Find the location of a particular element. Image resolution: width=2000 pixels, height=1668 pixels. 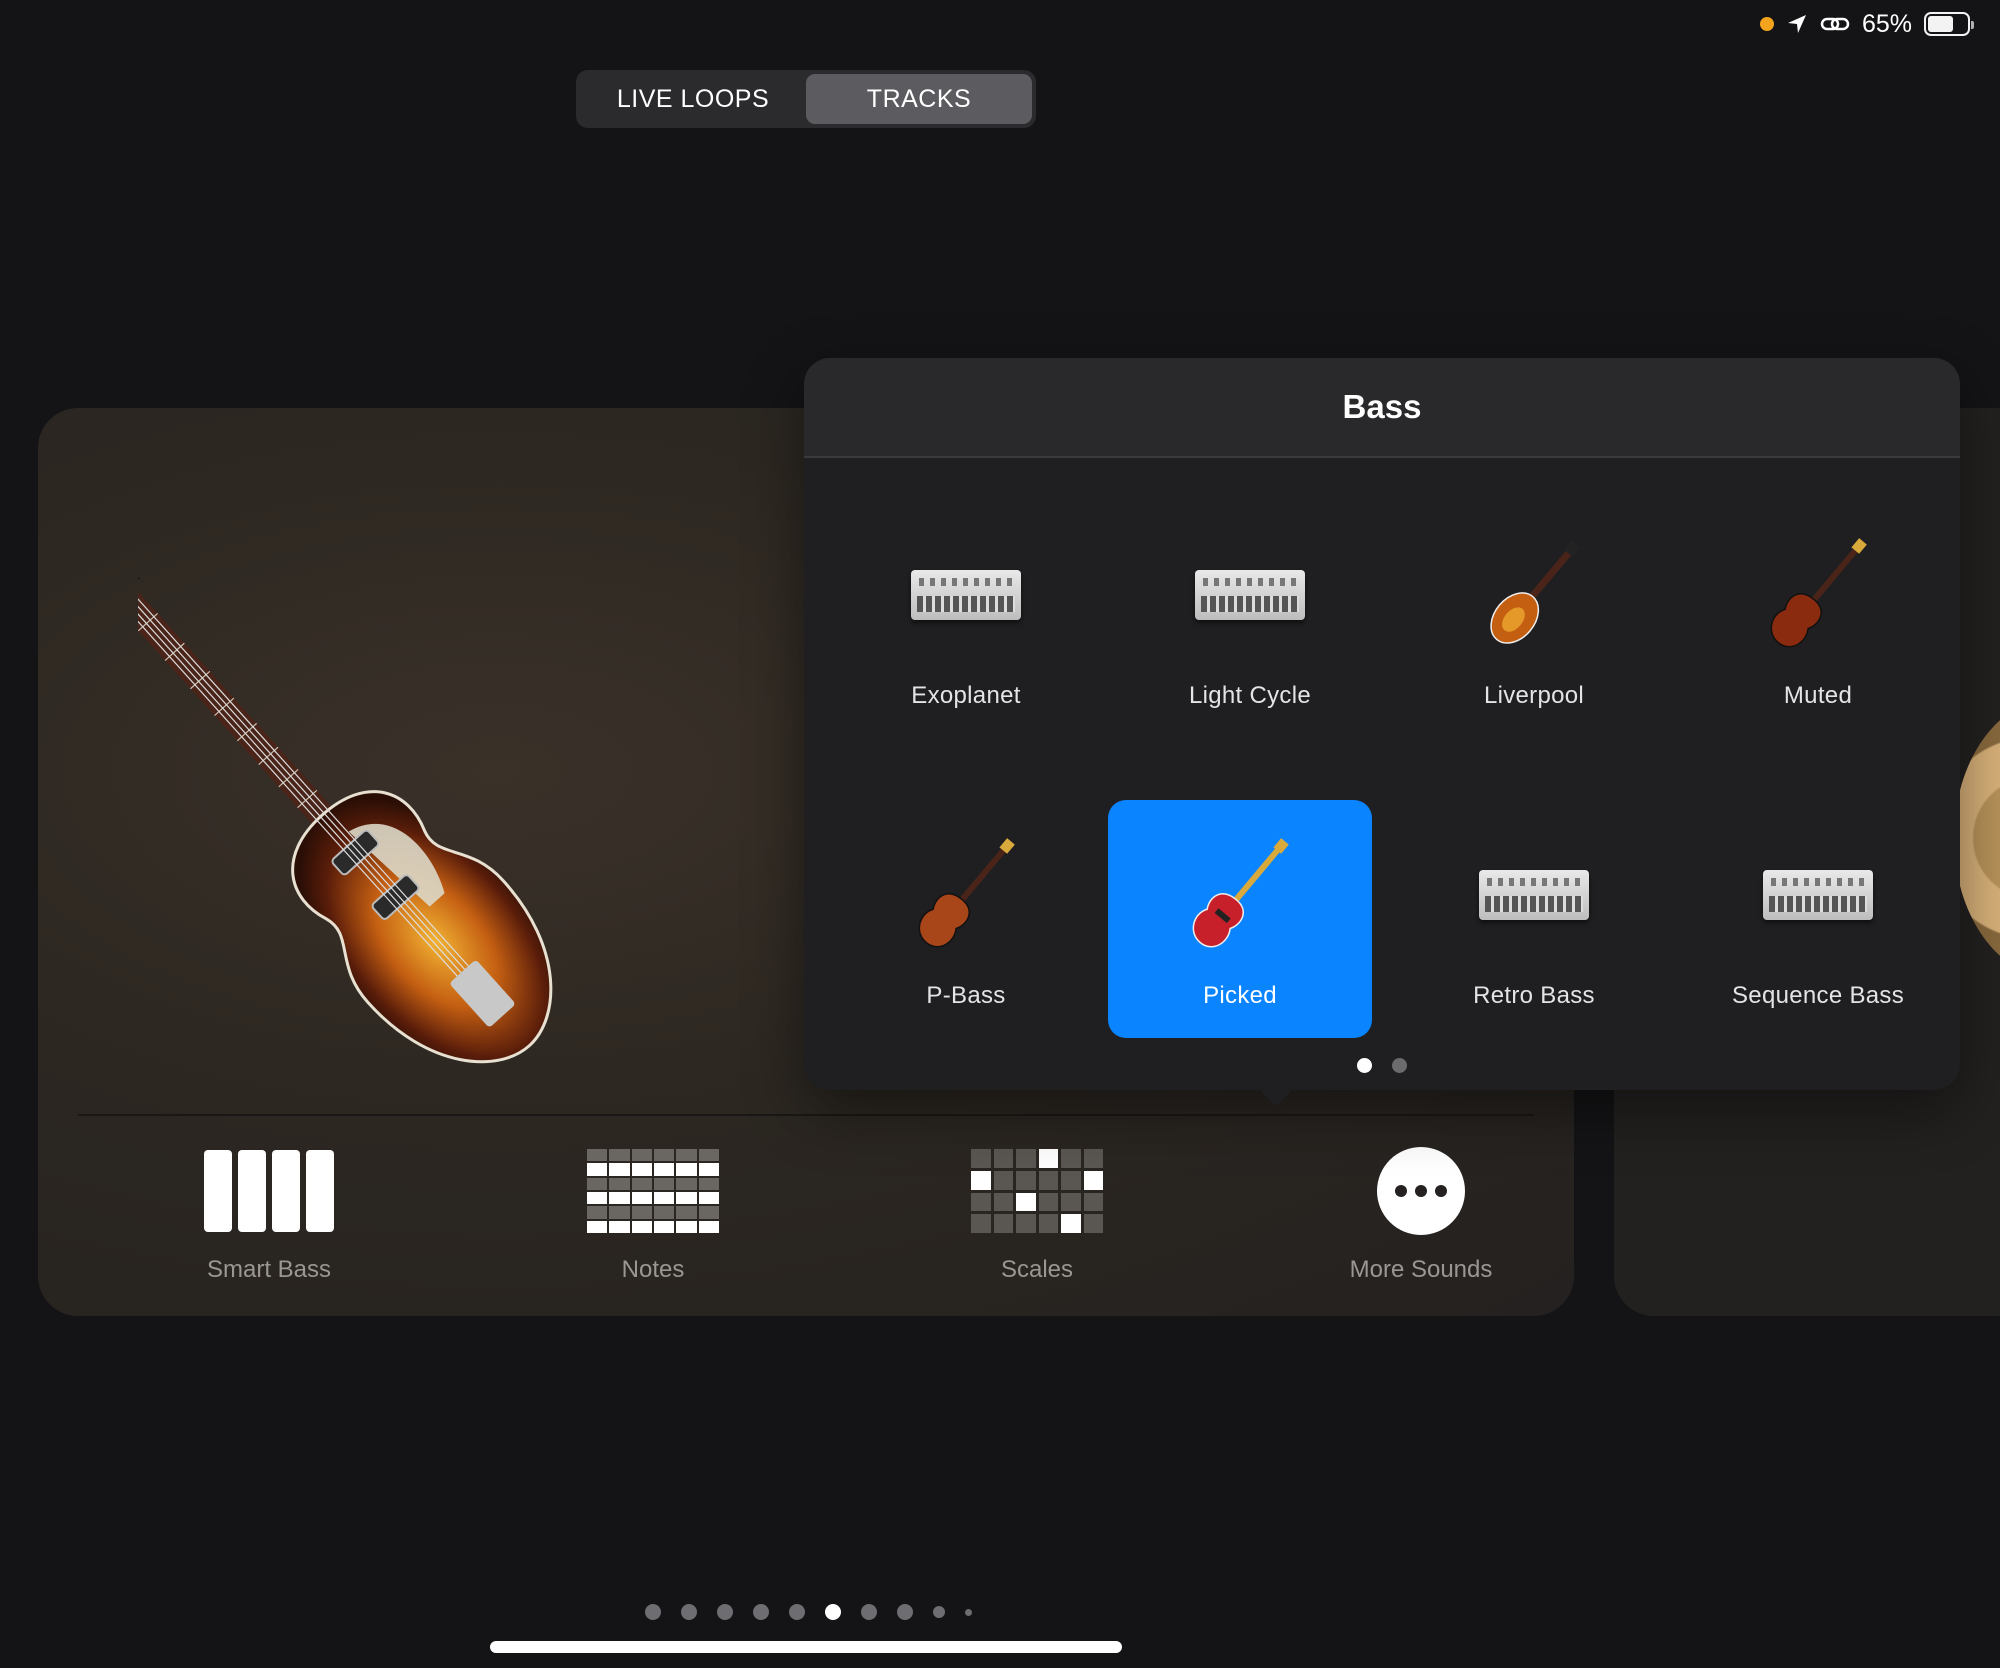

mode-switch: LIVE LOOPS TRACKS is located at coordinates (806, 99).